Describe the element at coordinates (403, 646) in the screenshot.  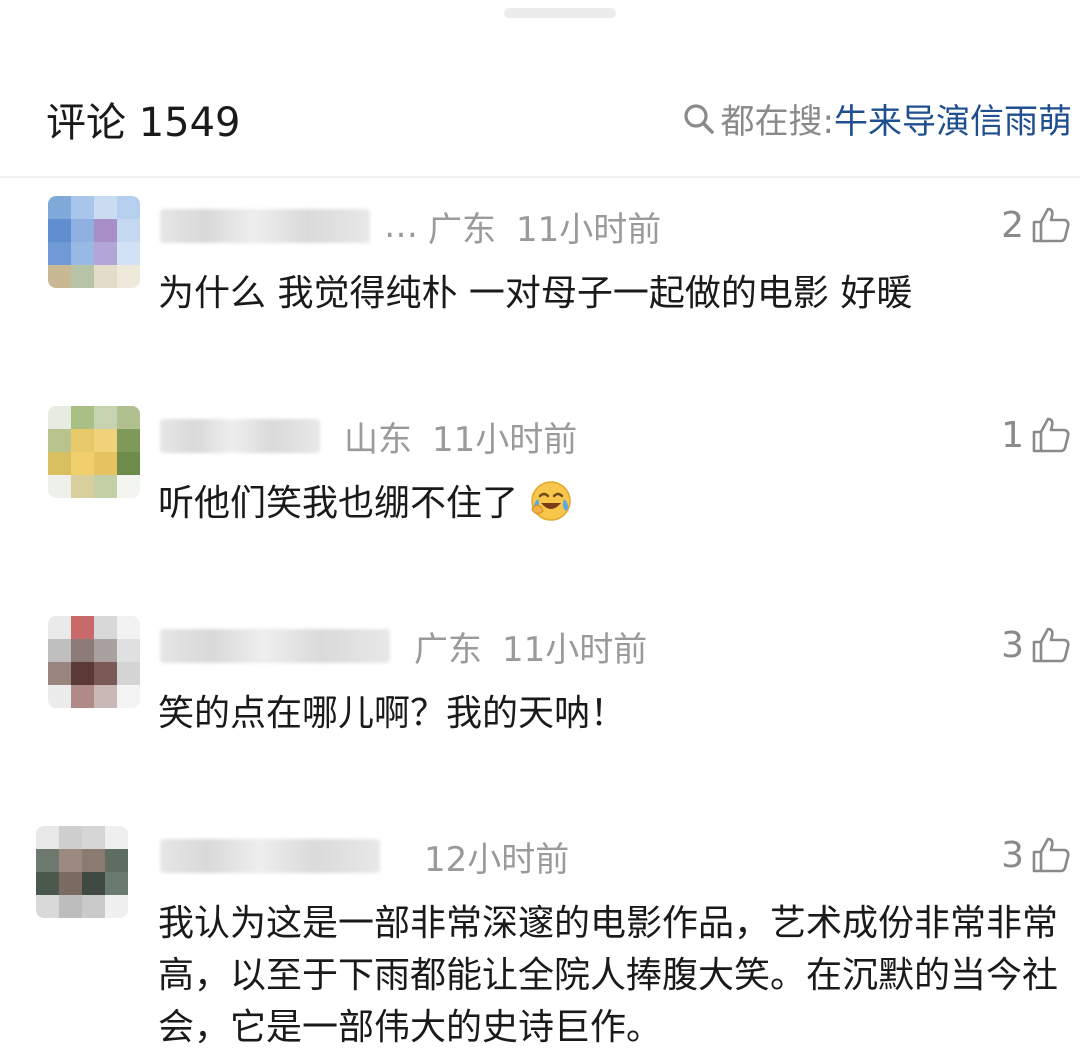
I see `comment-meta: 广东 11小时前` at that location.